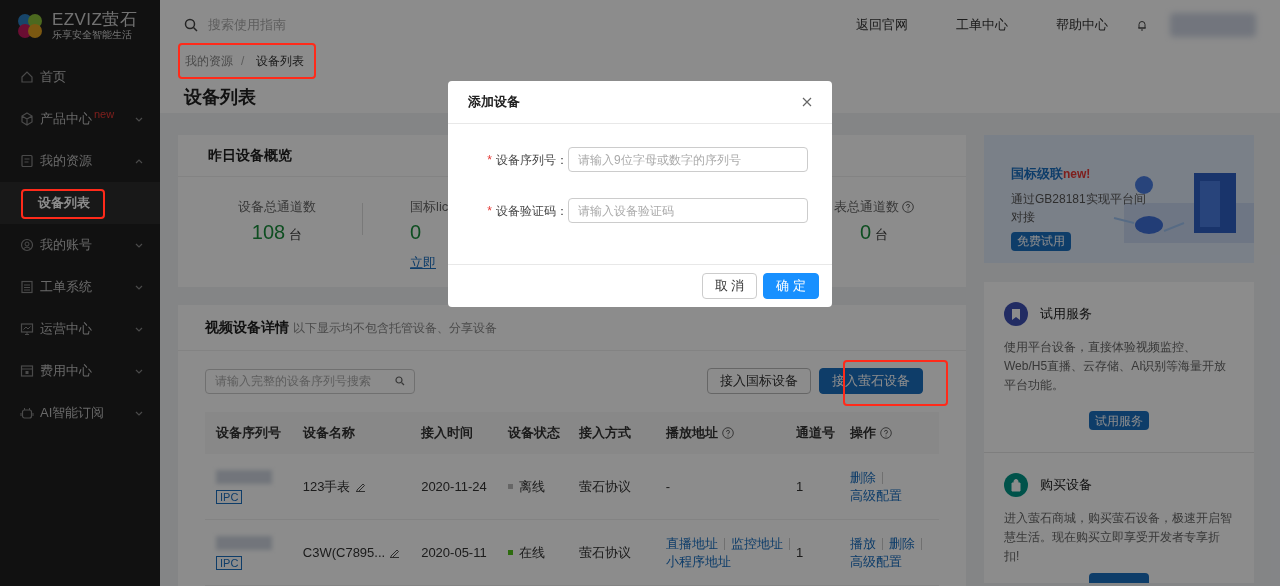  What do you see at coordinates (882, 25) in the screenshot?
I see `header-link: 返回官网` at bounding box center [882, 25].